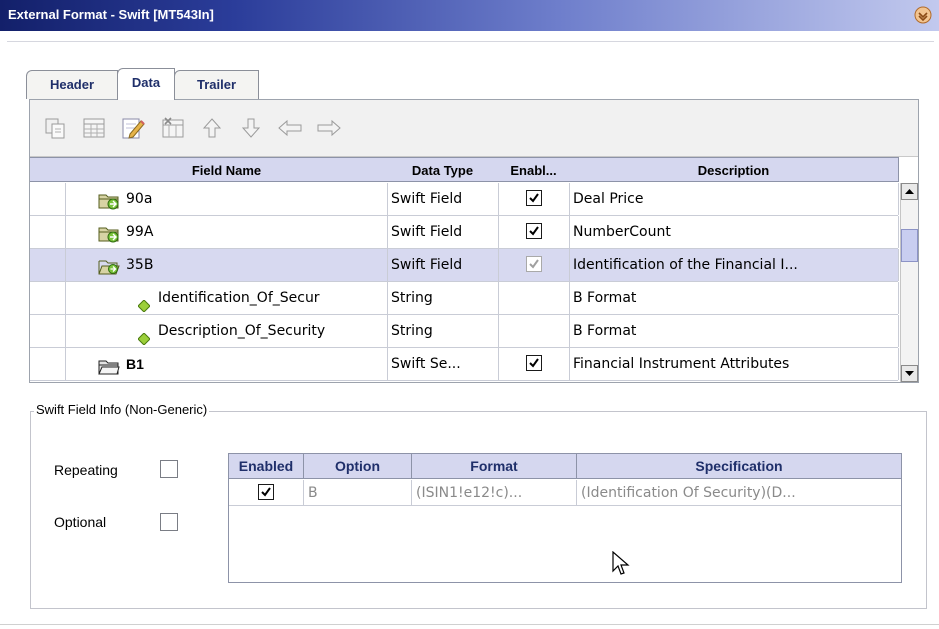  Describe the element at coordinates (72, 84) in the screenshot. I see `tab-header: Header` at that location.